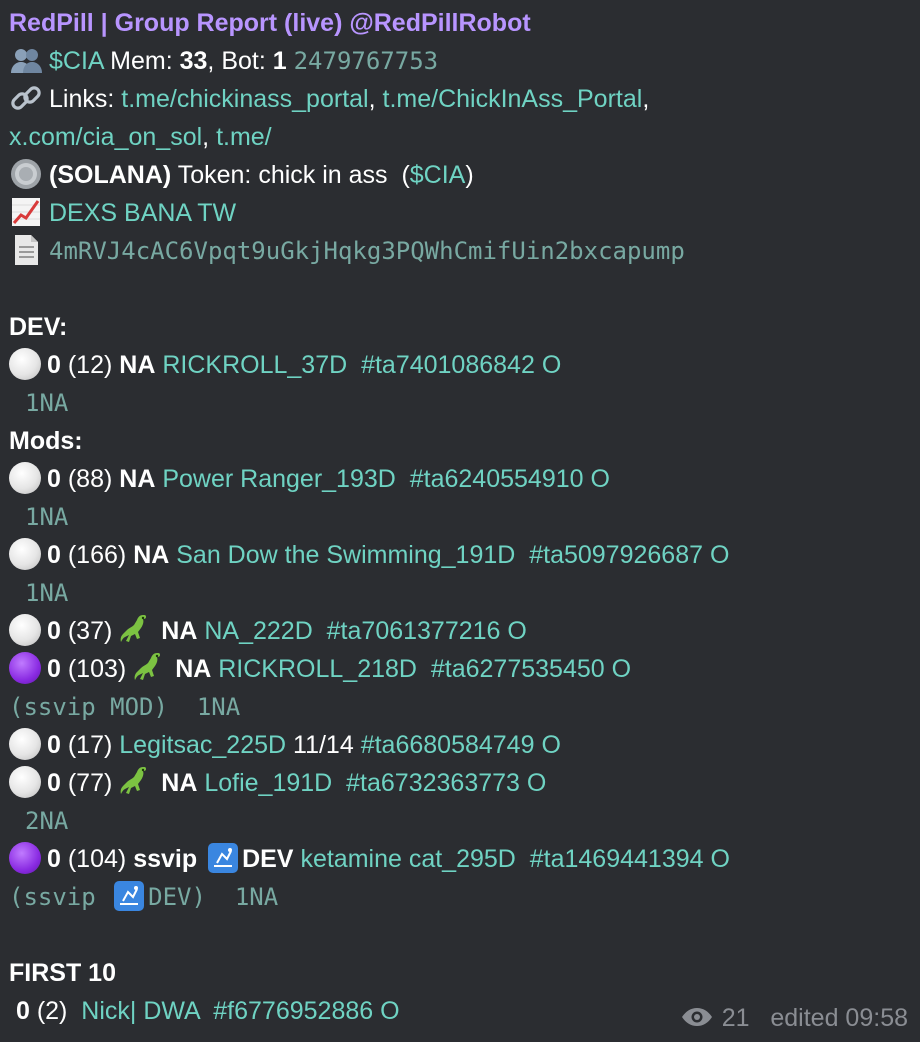 The width and height of the screenshot is (920, 1042). Describe the element at coordinates (140, 1011) in the screenshot. I see `entry-name: Nick| DWA` at that location.